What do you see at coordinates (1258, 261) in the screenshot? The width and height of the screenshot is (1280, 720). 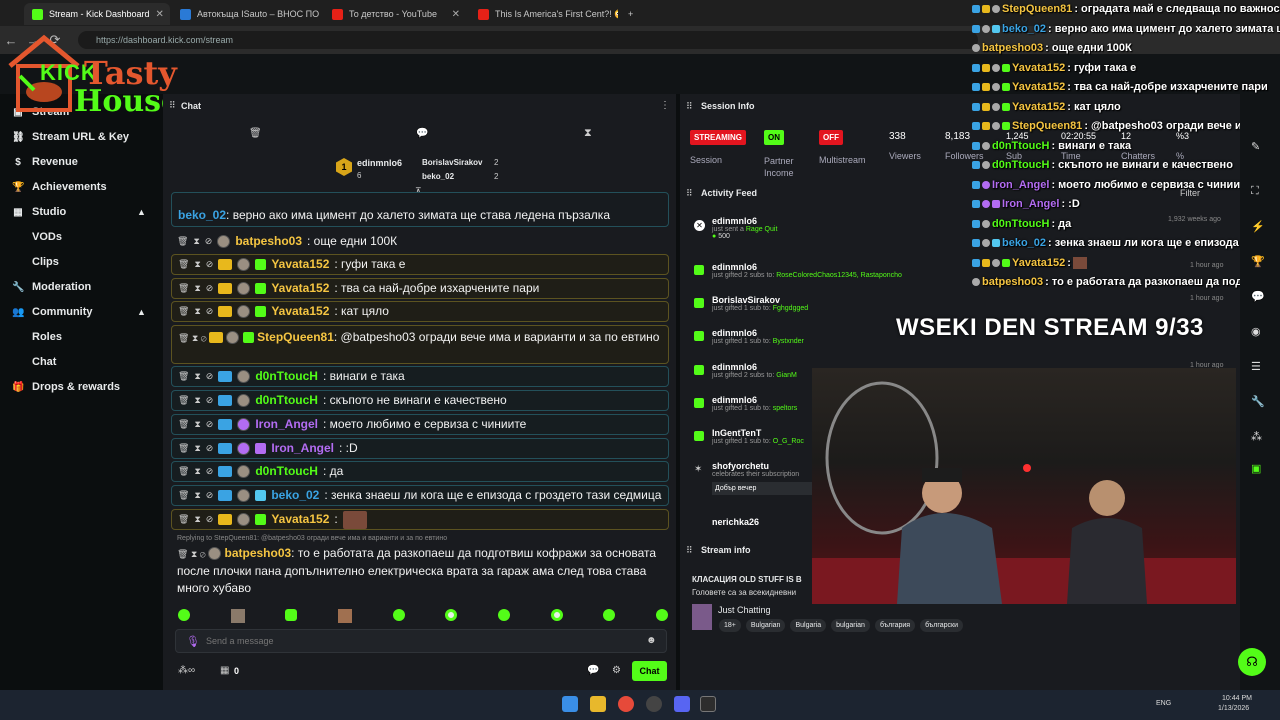 I see `trophy-icon: 🏆` at bounding box center [1258, 261].